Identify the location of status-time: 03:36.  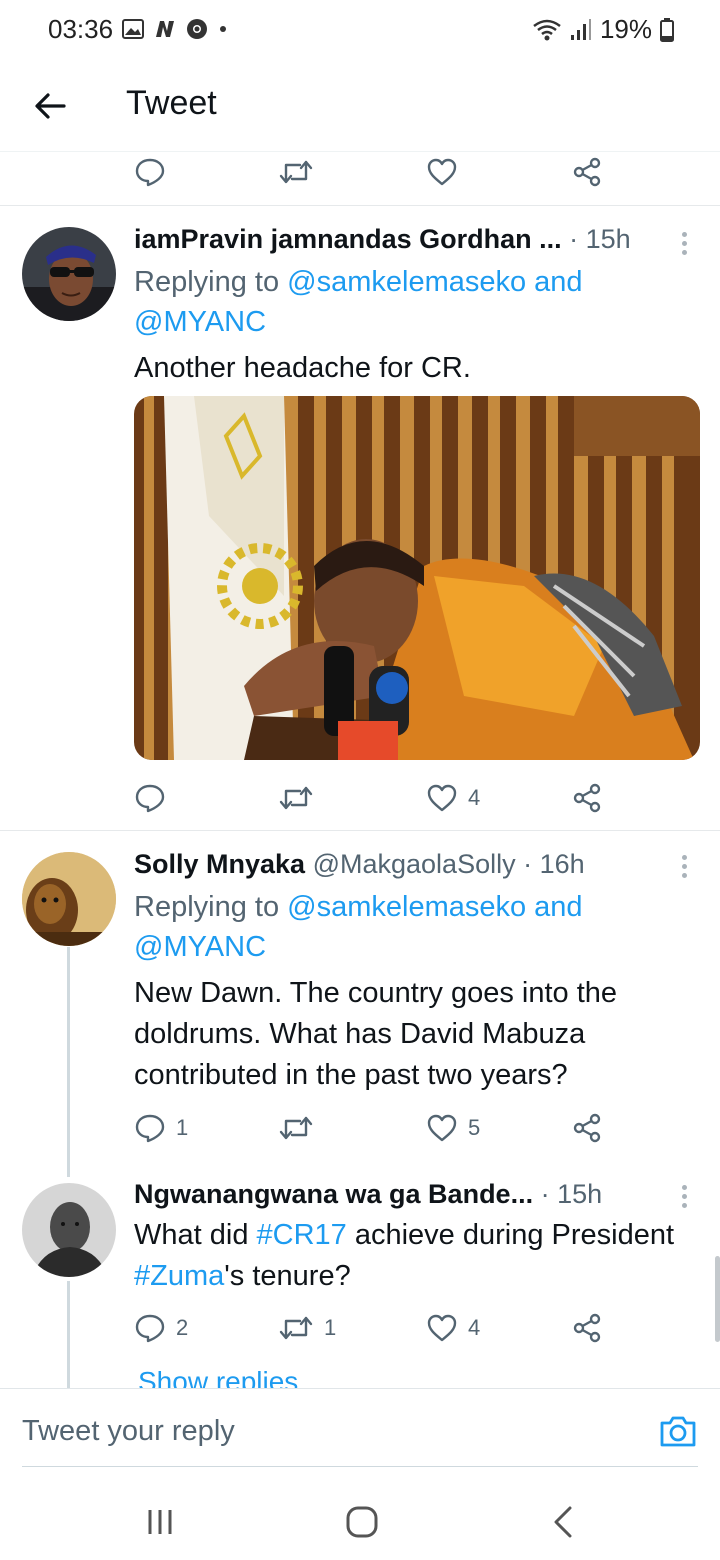
(81, 29).